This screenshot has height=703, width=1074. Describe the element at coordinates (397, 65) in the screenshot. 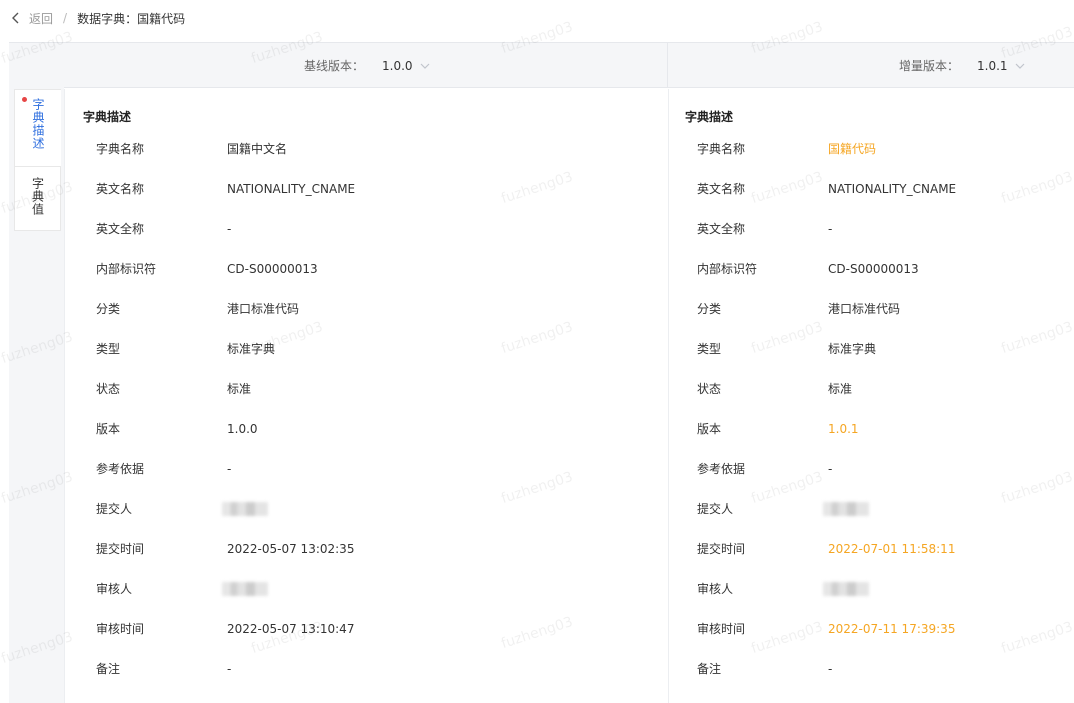

I see `baseline-version-value: 1.0.0` at that location.